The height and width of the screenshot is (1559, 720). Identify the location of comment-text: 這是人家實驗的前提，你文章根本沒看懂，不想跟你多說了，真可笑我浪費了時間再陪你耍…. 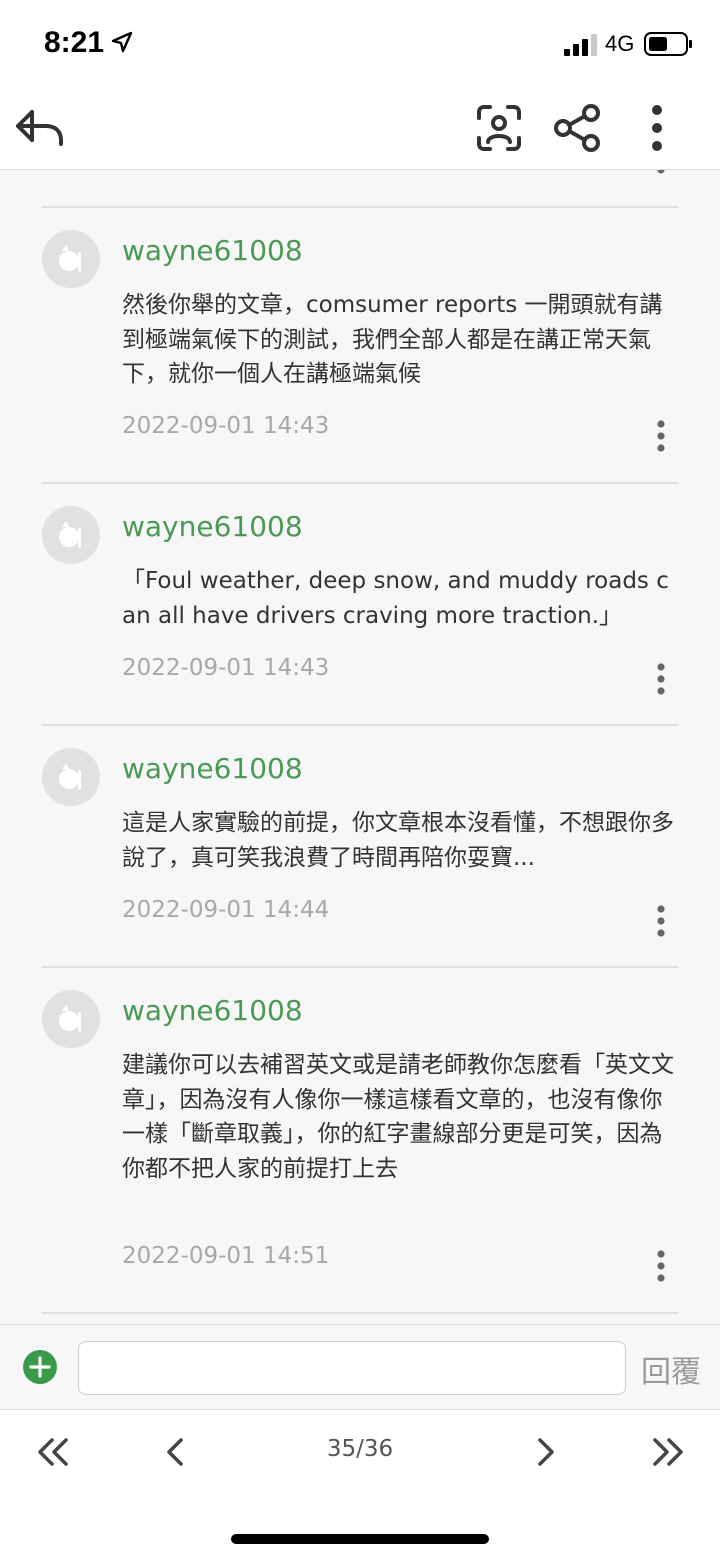
(398, 840).